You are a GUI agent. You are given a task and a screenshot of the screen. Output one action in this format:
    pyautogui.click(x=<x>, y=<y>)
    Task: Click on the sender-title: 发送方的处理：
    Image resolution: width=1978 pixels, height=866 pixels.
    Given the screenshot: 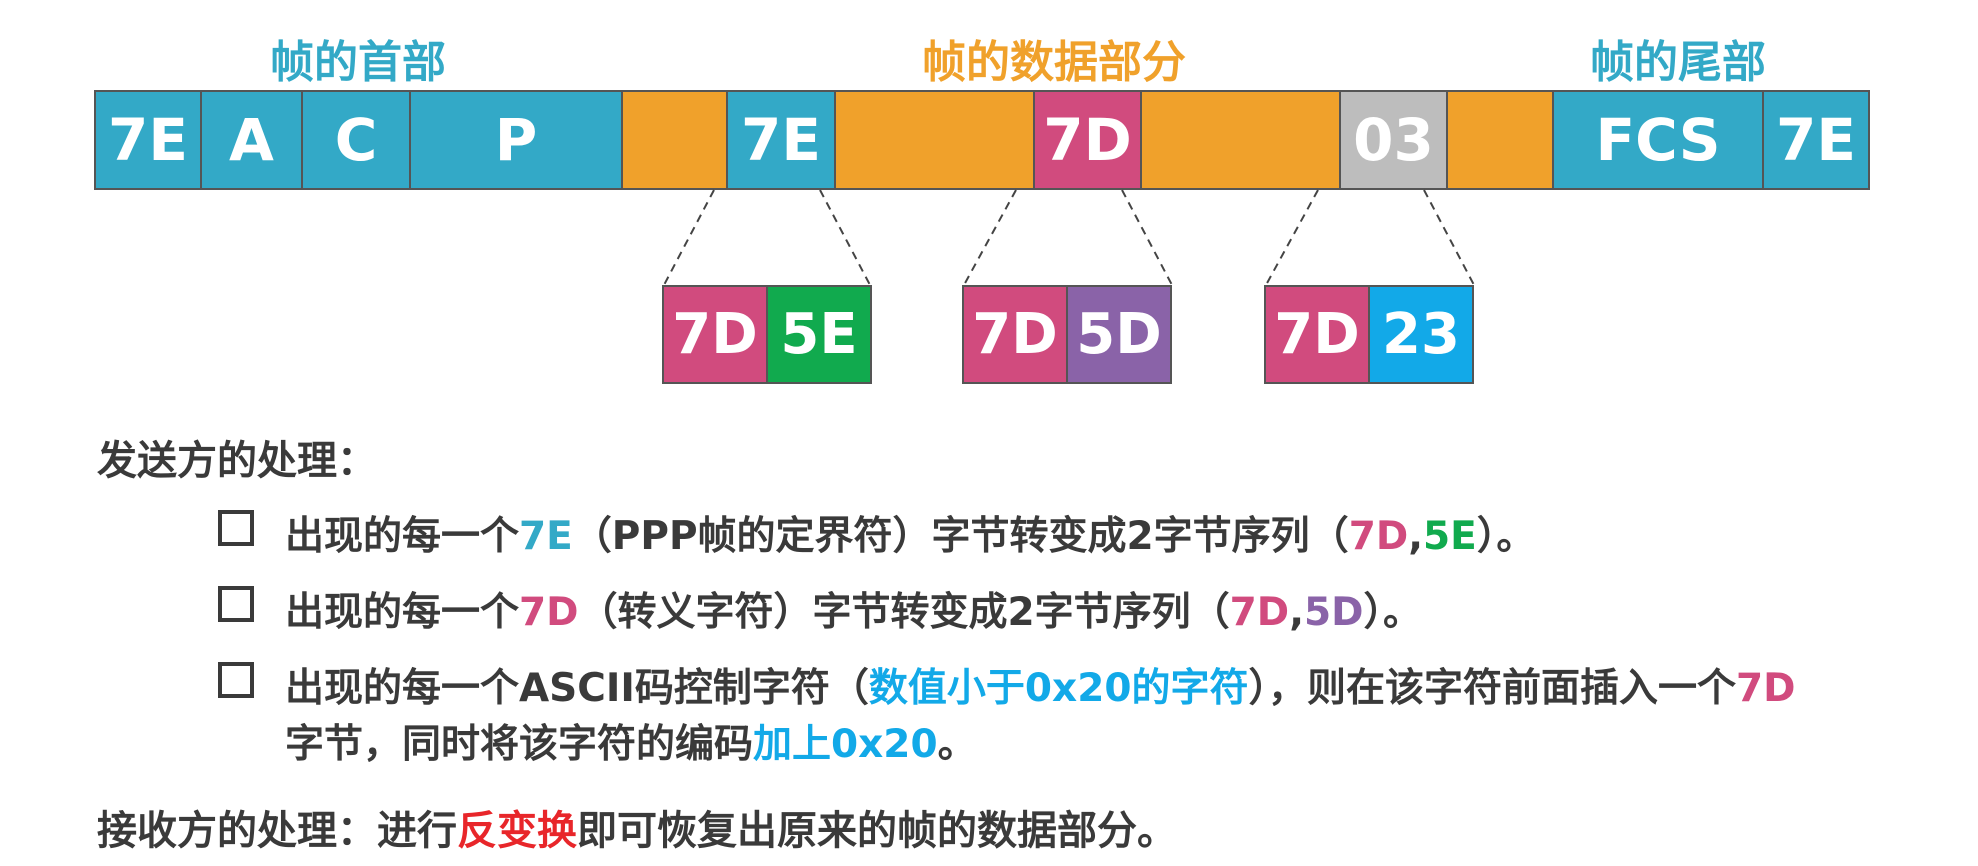 What is the action you would take?
    pyautogui.click(x=237, y=461)
    